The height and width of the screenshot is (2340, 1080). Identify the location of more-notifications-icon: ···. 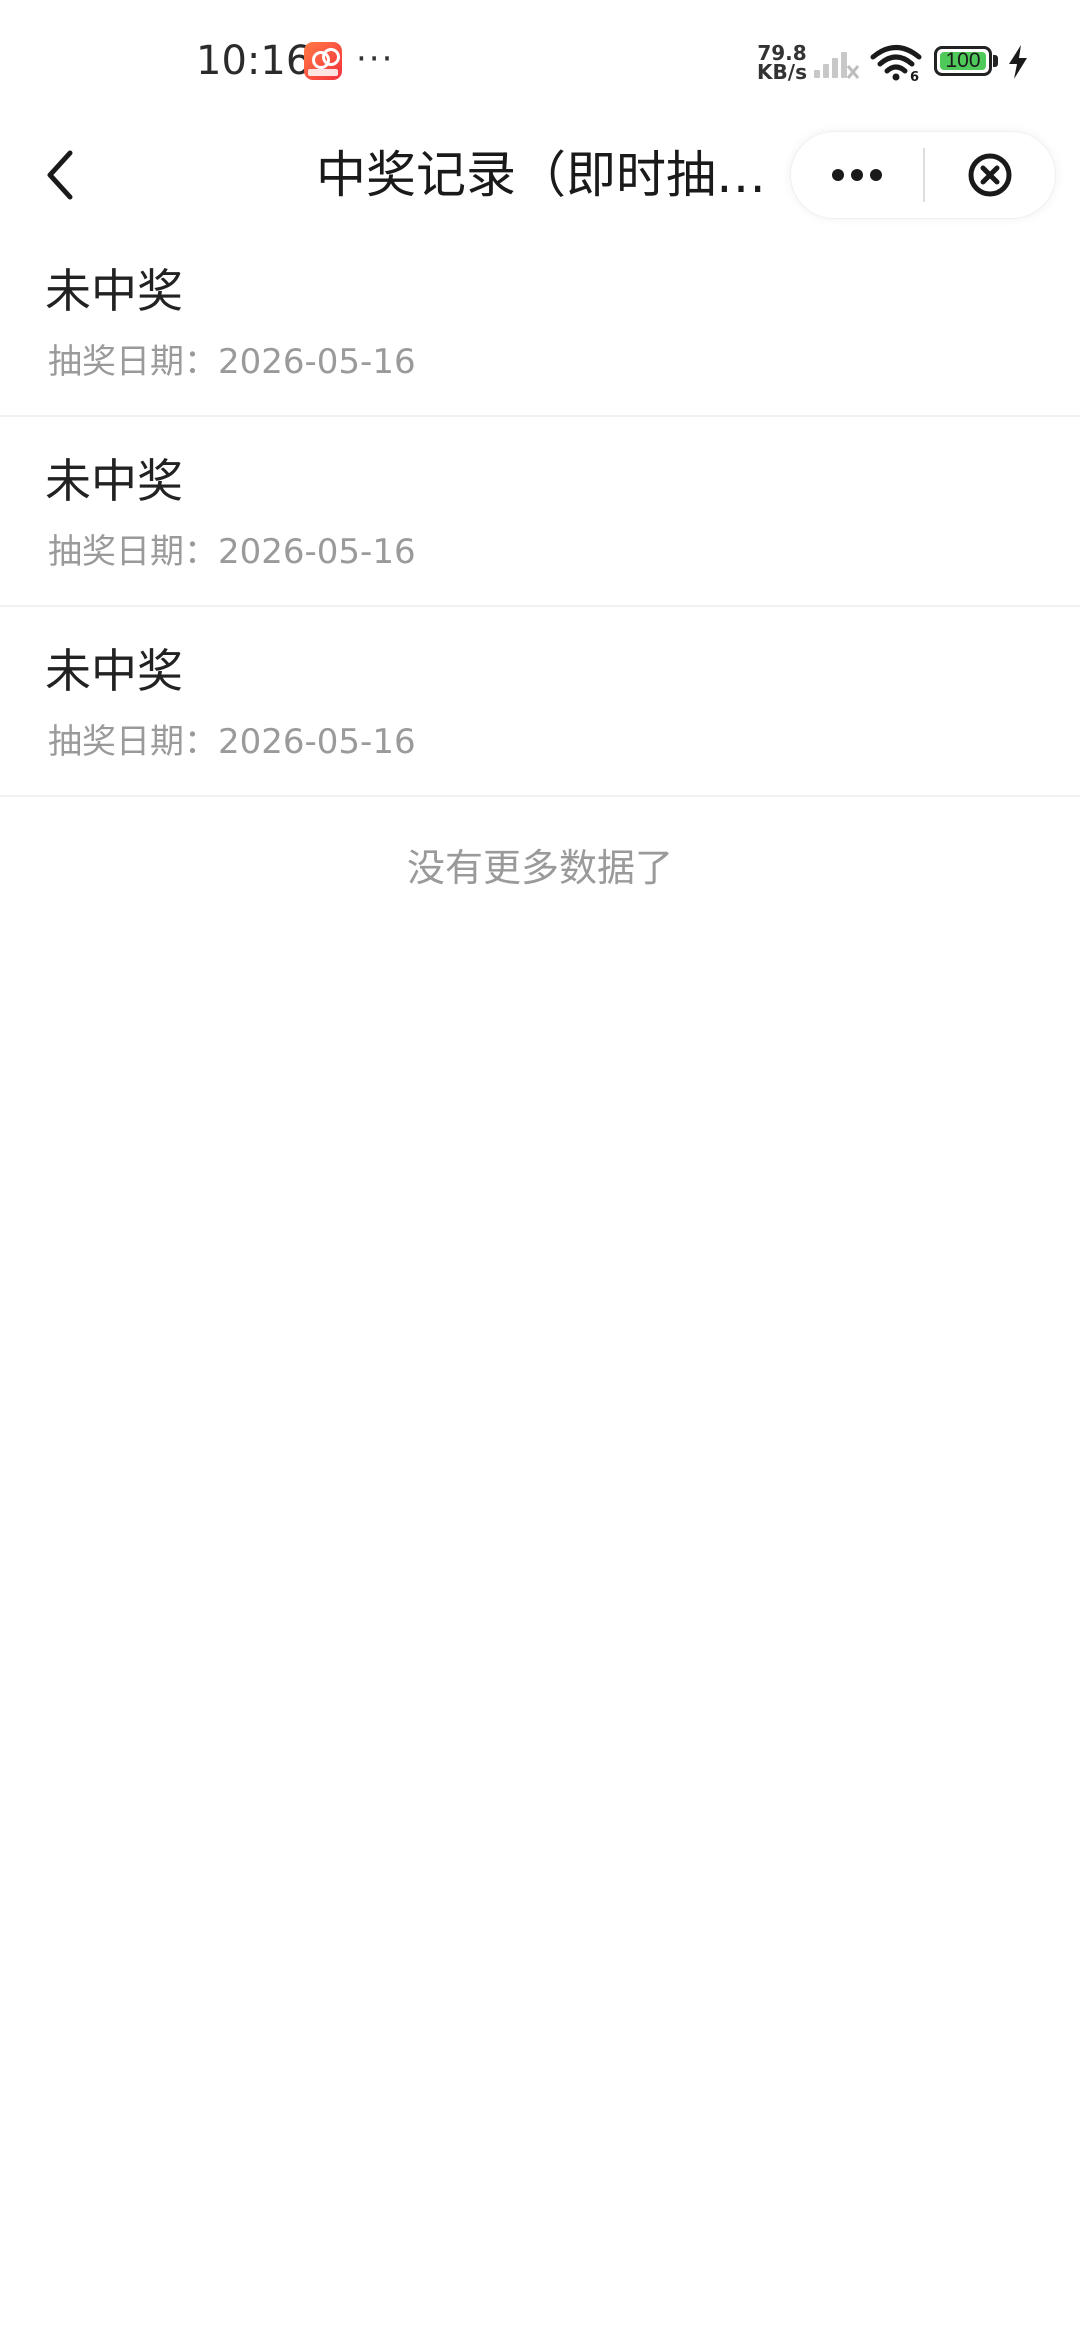
(375, 59).